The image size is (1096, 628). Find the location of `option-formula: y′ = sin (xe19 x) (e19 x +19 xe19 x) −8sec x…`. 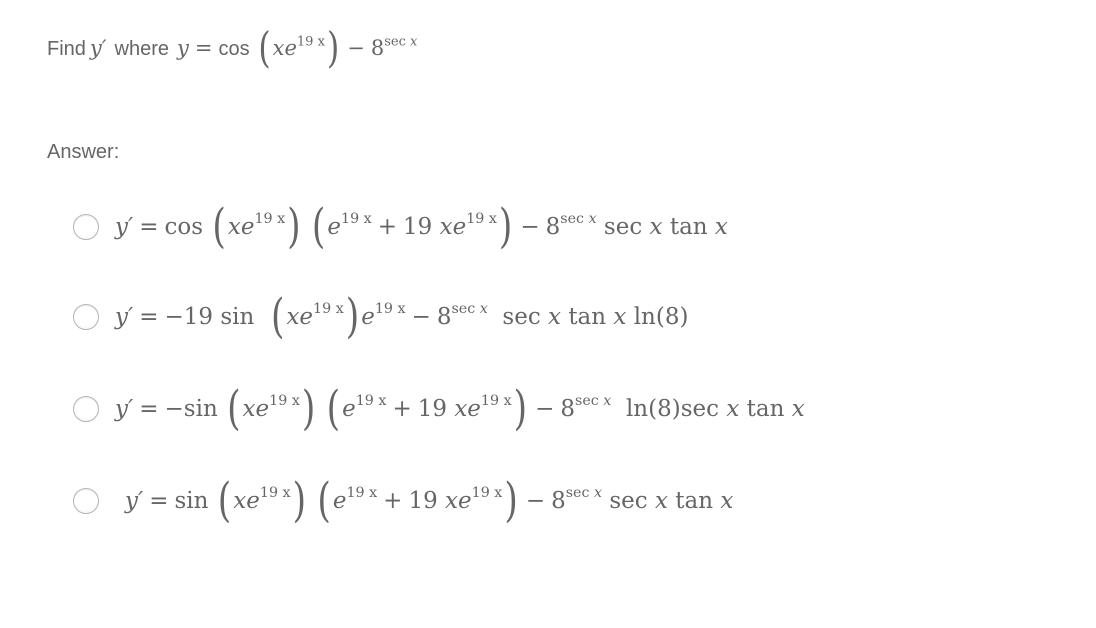

option-formula: y′ = sin (xe19 x) (e19 x +19 xe19 x) −8sec x… is located at coordinates (429, 500).